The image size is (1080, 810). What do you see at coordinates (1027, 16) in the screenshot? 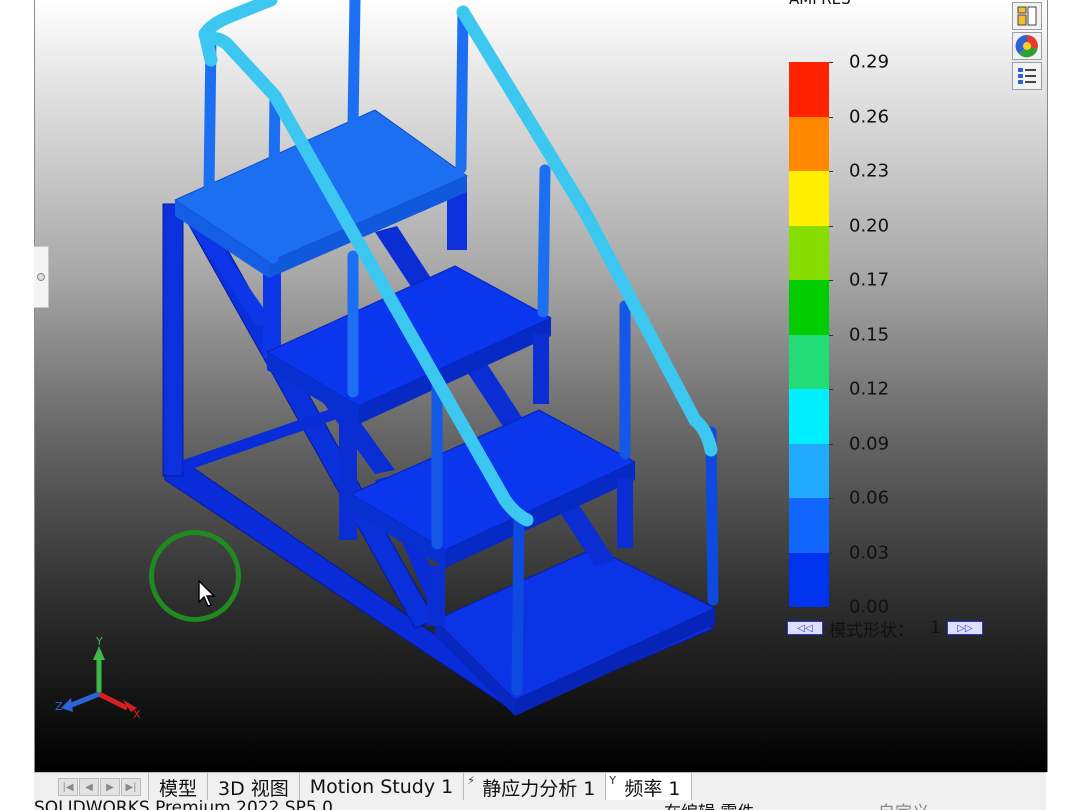
I see `display-options-icon` at bounding box center [1027, 16].